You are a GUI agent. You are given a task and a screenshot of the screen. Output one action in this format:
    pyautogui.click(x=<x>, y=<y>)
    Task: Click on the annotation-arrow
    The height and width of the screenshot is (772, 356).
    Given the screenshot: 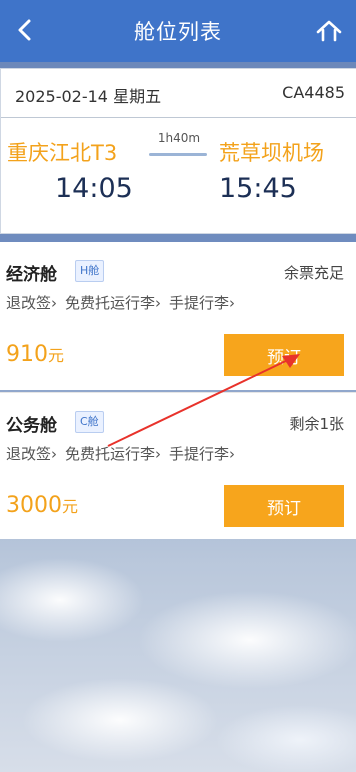 What is the action you would take?
    pyautogui.click(x=203, y=400)
    